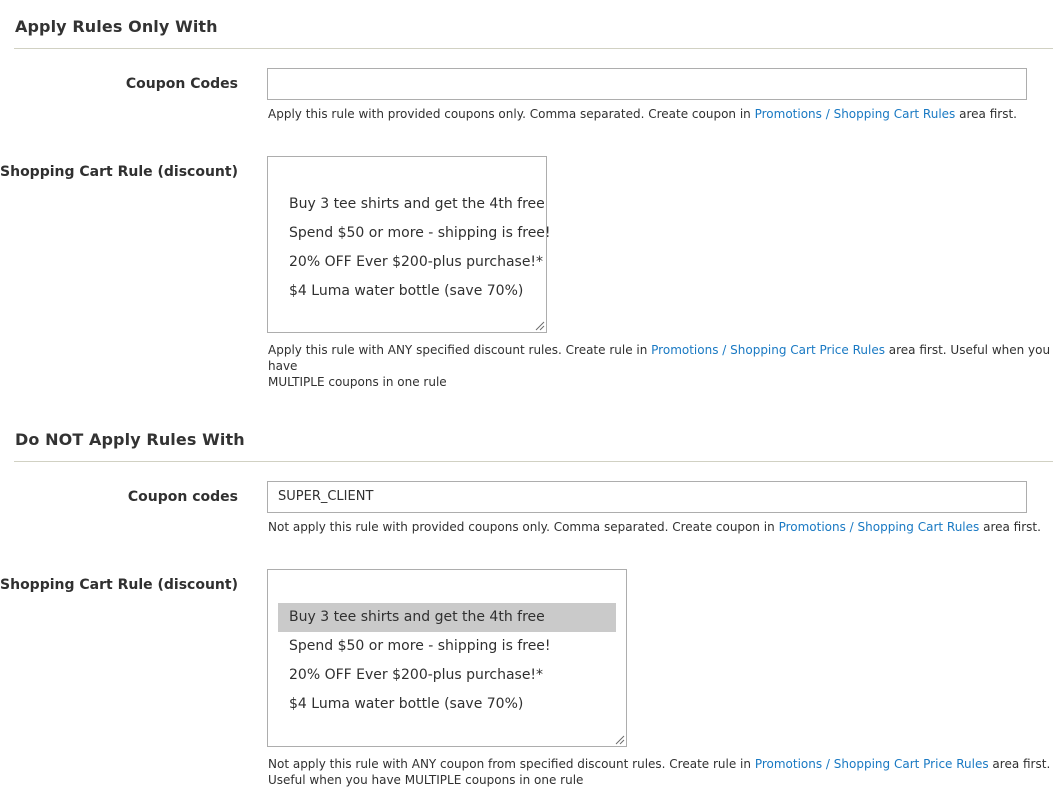 The height and width of the screenshot is (800, 1053). Describe the element at coordinates (119, 585) in the screenshot. I see `exclude-shopping-cart-rule-label: Shopping Cart Rule (discount)` at that location.